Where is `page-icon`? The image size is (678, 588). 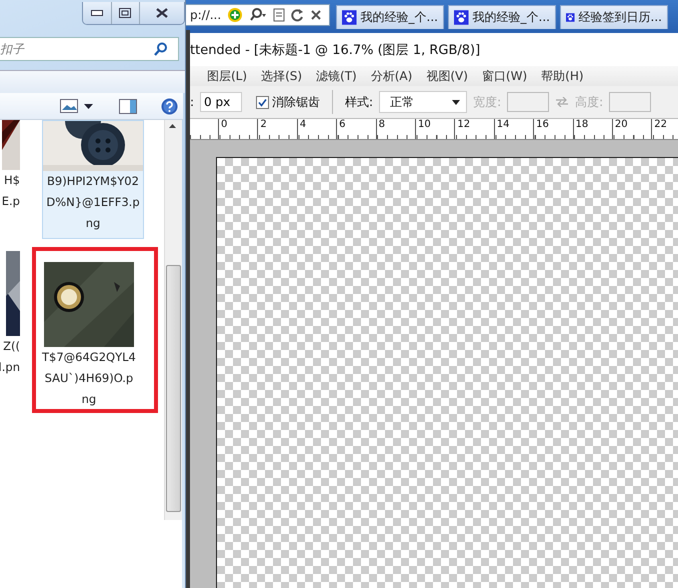
page-icon is located at coordinates (279, 15).